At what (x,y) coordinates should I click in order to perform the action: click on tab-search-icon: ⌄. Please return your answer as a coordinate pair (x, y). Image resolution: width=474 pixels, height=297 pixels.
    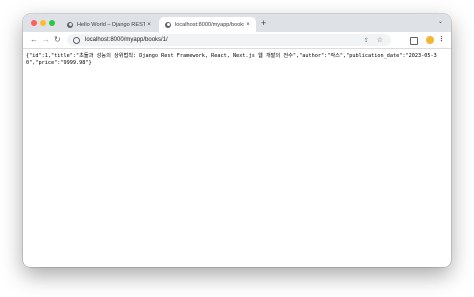
    Looking at the image, I should click on (440, 21).